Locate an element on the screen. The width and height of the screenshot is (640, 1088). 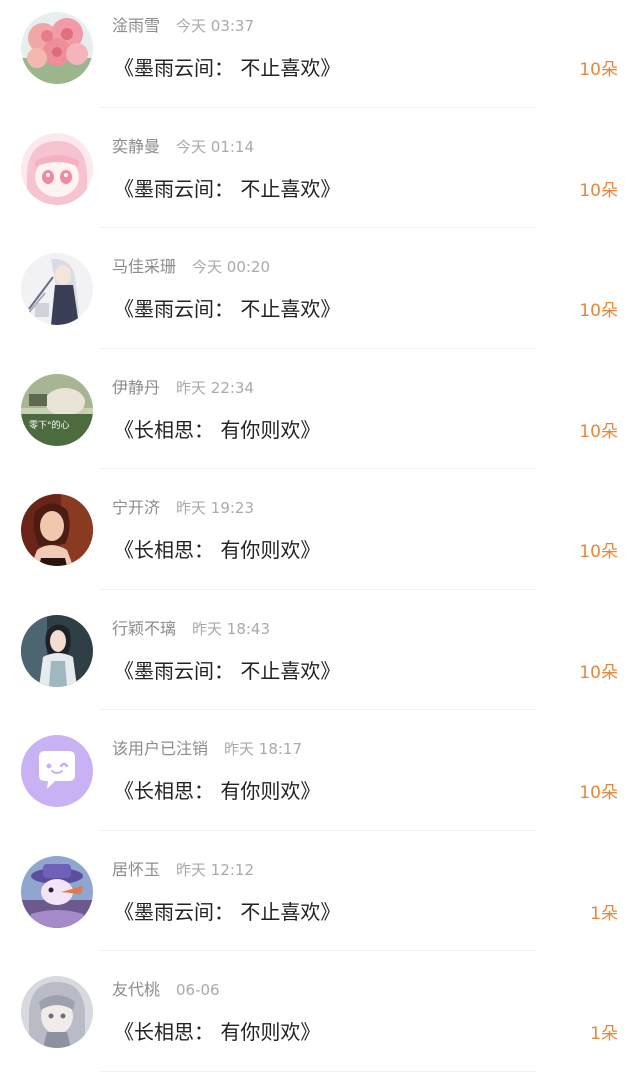
anime-pink-avatar-icon is located at coordinates (57, 168).